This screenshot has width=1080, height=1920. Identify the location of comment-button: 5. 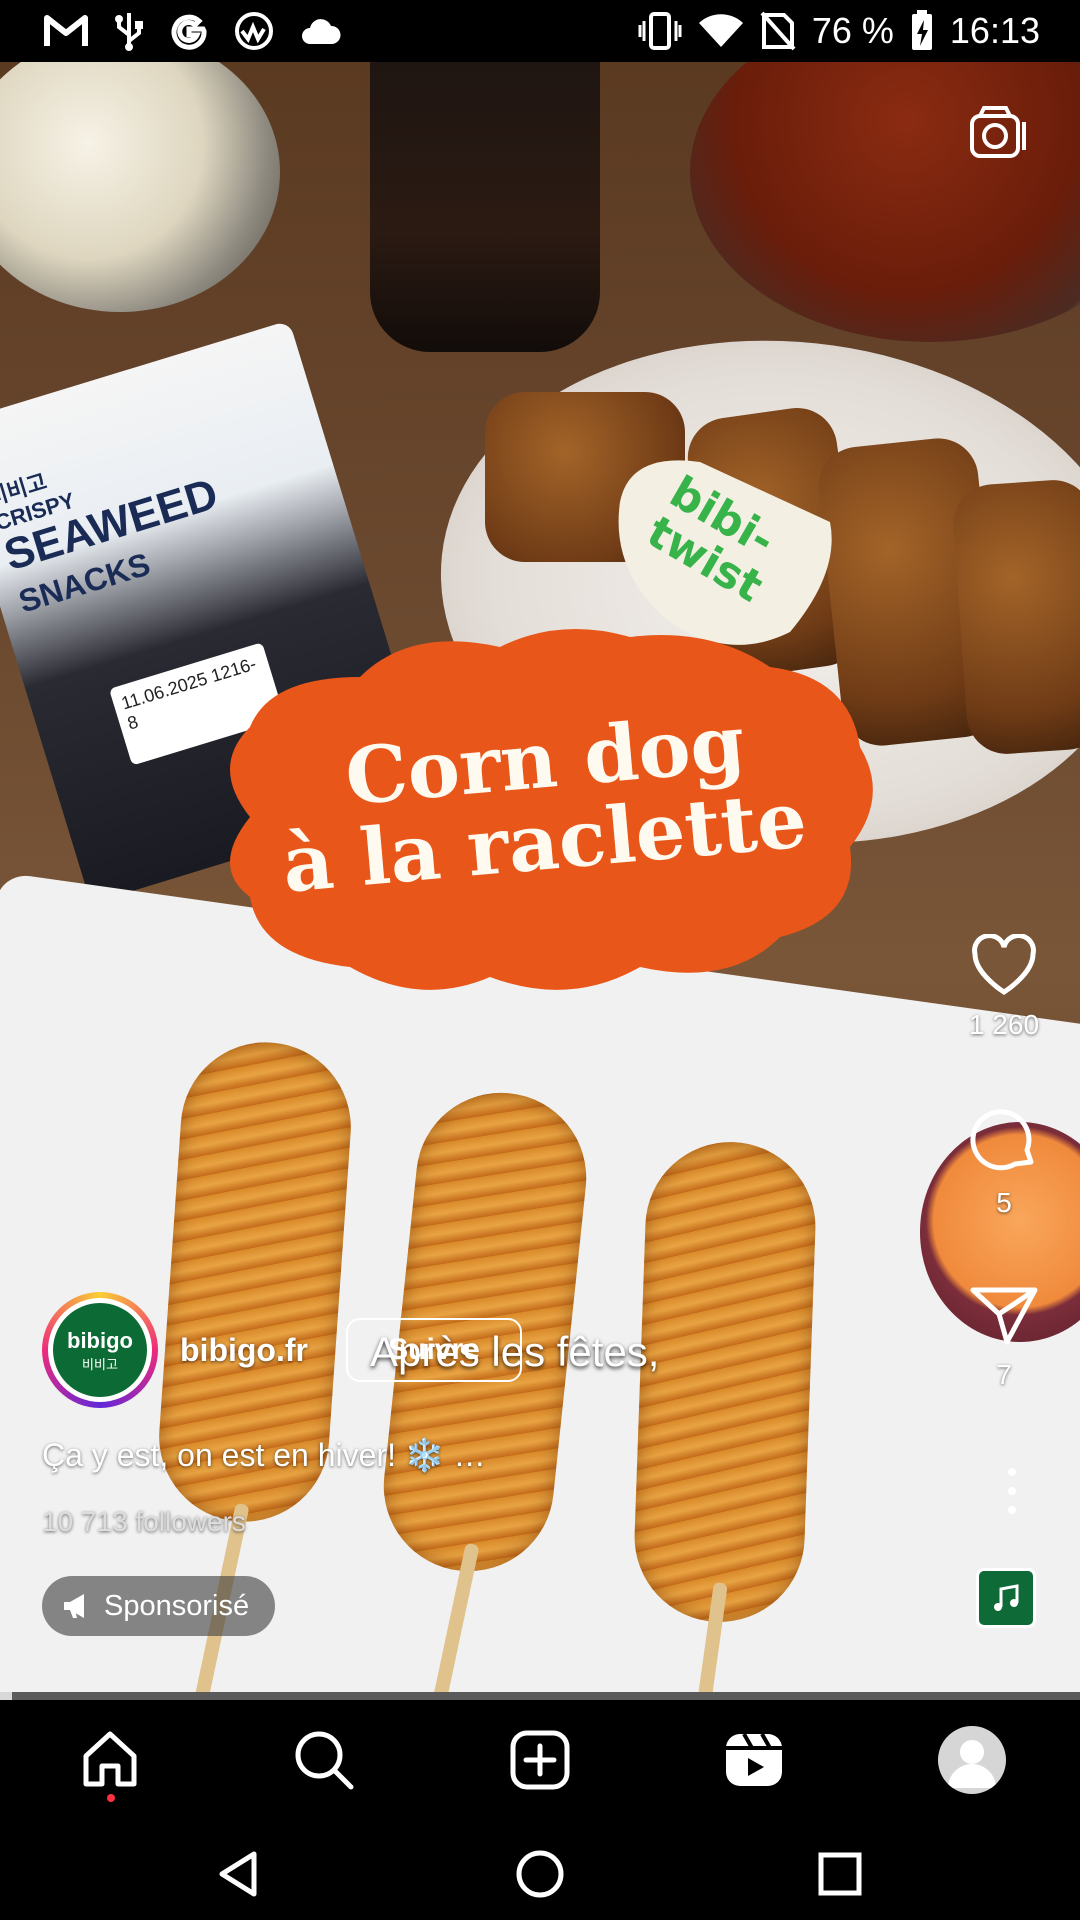
(1004, 1162).